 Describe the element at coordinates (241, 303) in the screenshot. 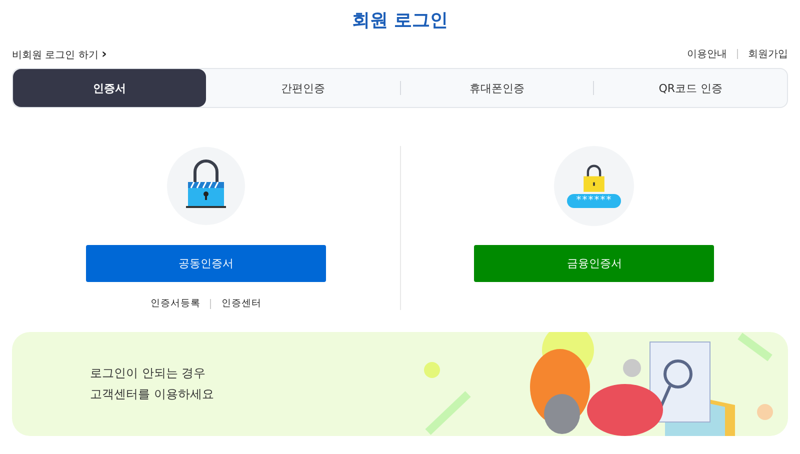

I see `certificate-link: 인증센터` at that location.